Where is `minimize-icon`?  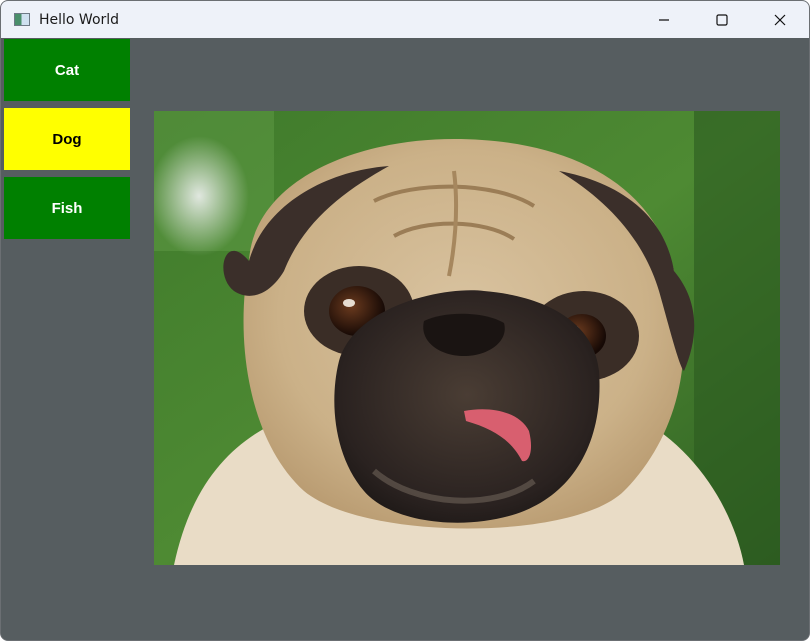
minimize-icon is located at coordinates (664, 19).